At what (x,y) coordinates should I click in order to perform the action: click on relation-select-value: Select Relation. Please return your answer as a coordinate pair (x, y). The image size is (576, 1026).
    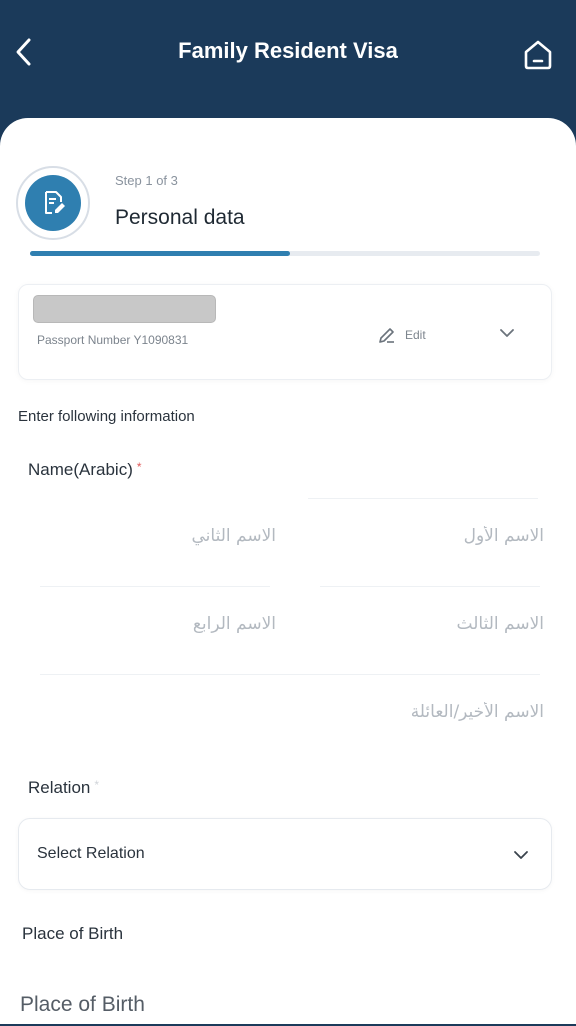
    Looking at the image, I should click on (91, 853).